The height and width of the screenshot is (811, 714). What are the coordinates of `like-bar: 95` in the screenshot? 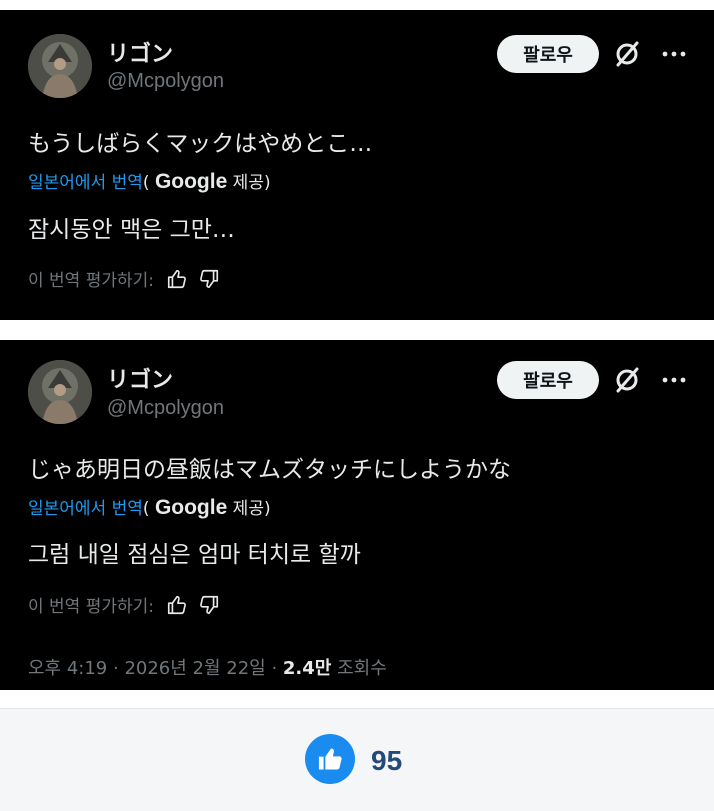 It's located at (357, 759).